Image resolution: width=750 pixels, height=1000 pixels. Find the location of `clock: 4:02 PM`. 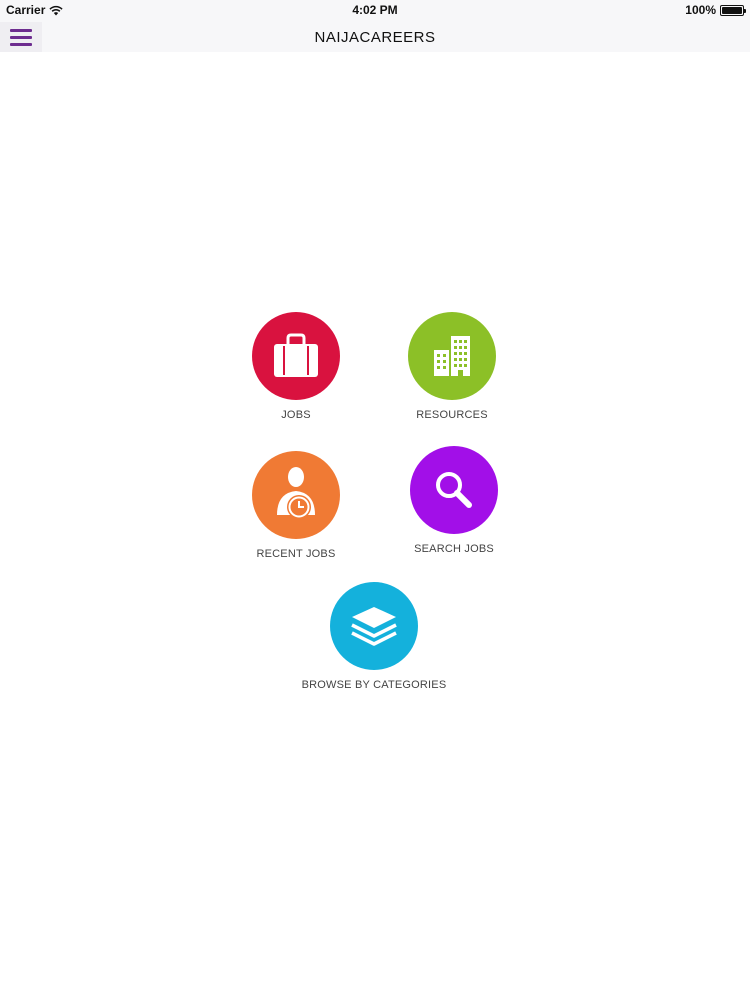

clock: 4:02 PM is located at coordinates (375, 10).